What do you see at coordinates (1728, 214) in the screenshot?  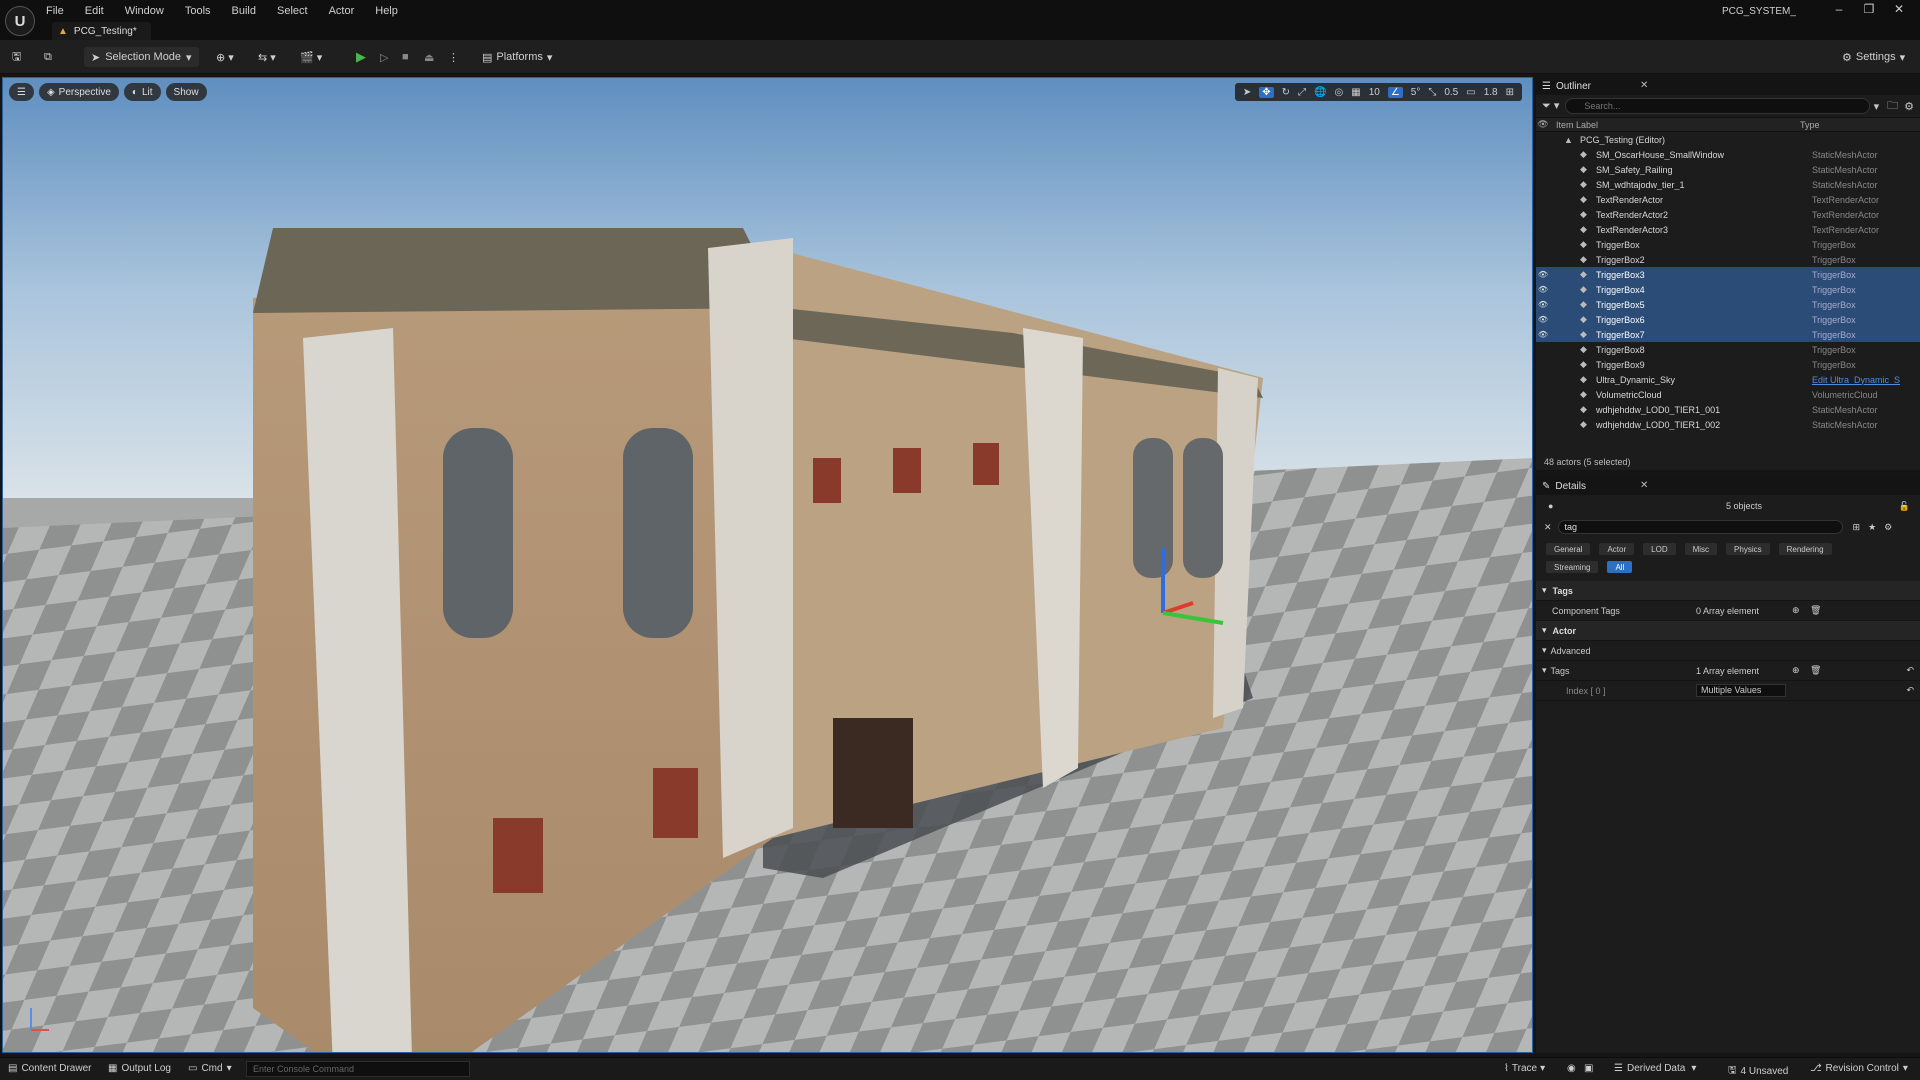 I see `outliner-row: ◆ TextRenderActor2 TextRenderActor` at bounding box center [1728, 214].